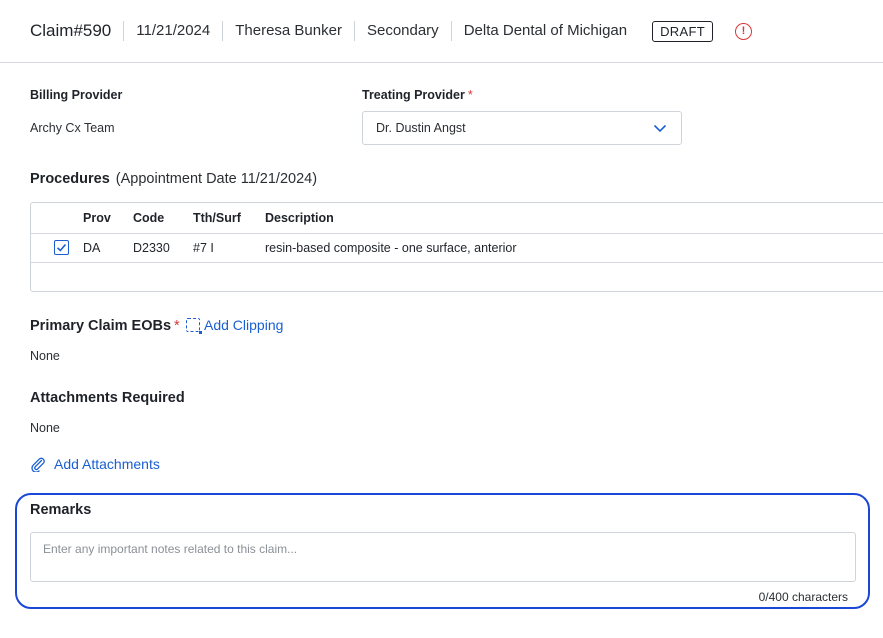 This screenshot has width=883, height=638. Describe the element at coordinates (148, 218) in the screenshot. I see `column-header-code: Code` at that location.